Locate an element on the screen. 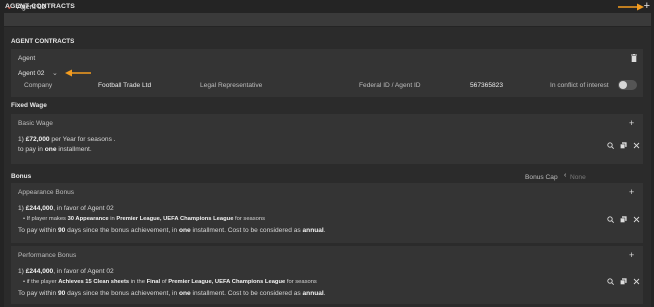  company-label: Company is located at coordinates (38, 85).